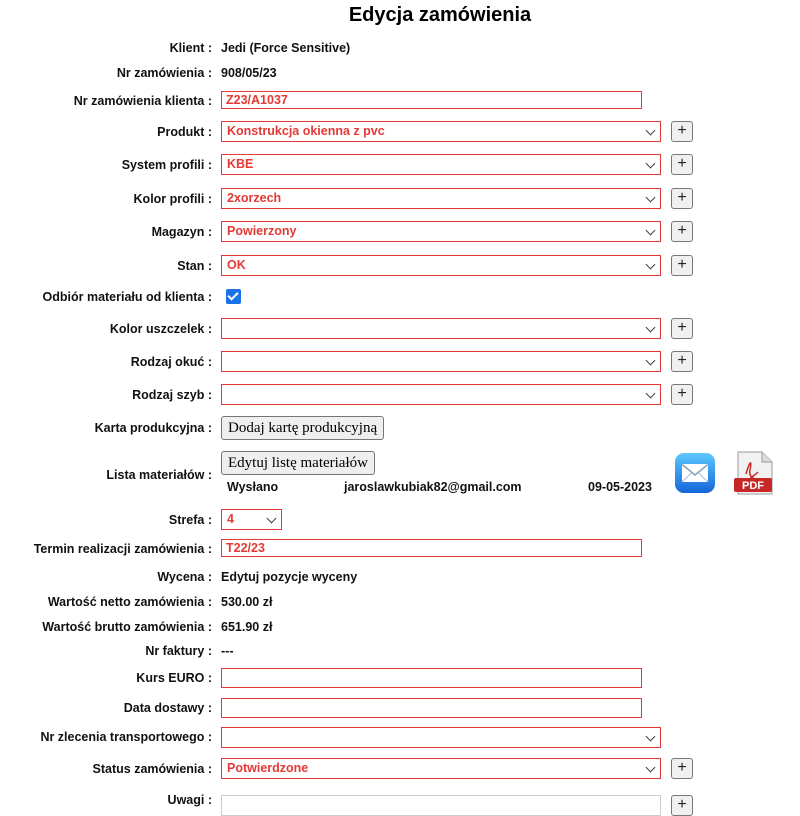 The width and height of the screenshot is (800, 816). I want to click on edit-materials-list-button: Edytuj listę materiałów, so click(298, 463).